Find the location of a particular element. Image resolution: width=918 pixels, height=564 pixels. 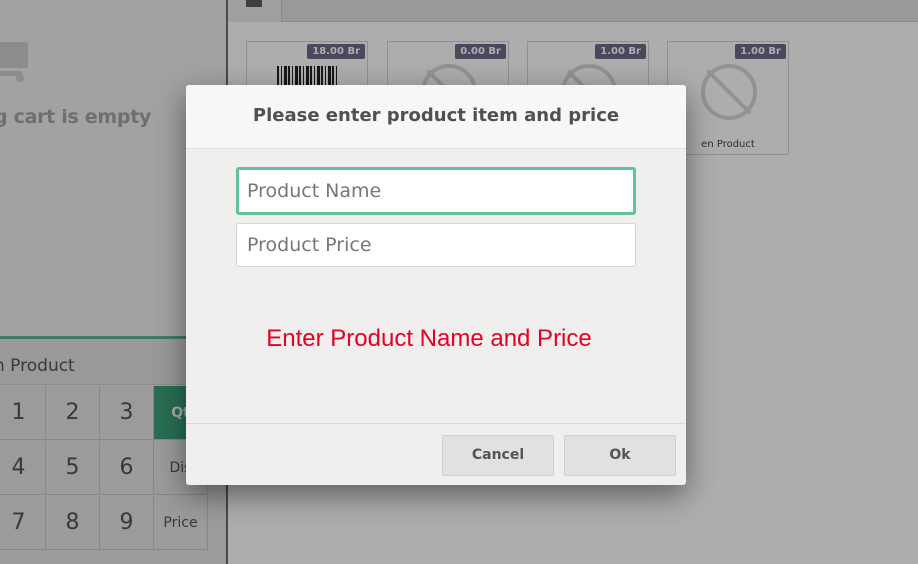

product-price-input is located at coordinates (436, 245).